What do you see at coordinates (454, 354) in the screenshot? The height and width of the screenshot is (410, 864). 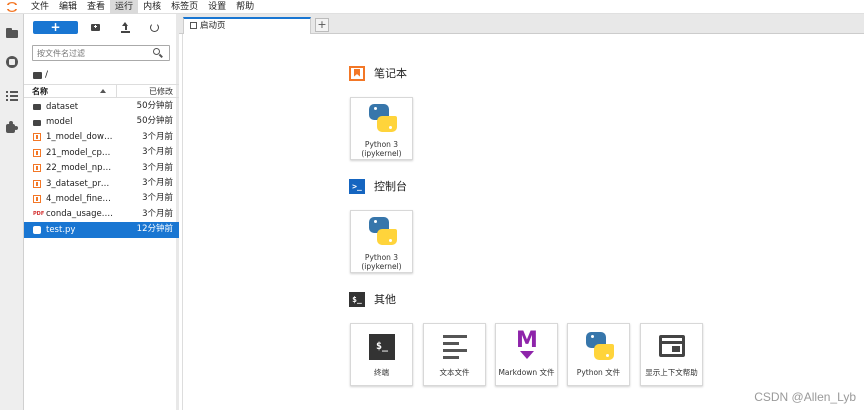 I see `text-file-card: 文本文件` at bounding box center [454, 354].